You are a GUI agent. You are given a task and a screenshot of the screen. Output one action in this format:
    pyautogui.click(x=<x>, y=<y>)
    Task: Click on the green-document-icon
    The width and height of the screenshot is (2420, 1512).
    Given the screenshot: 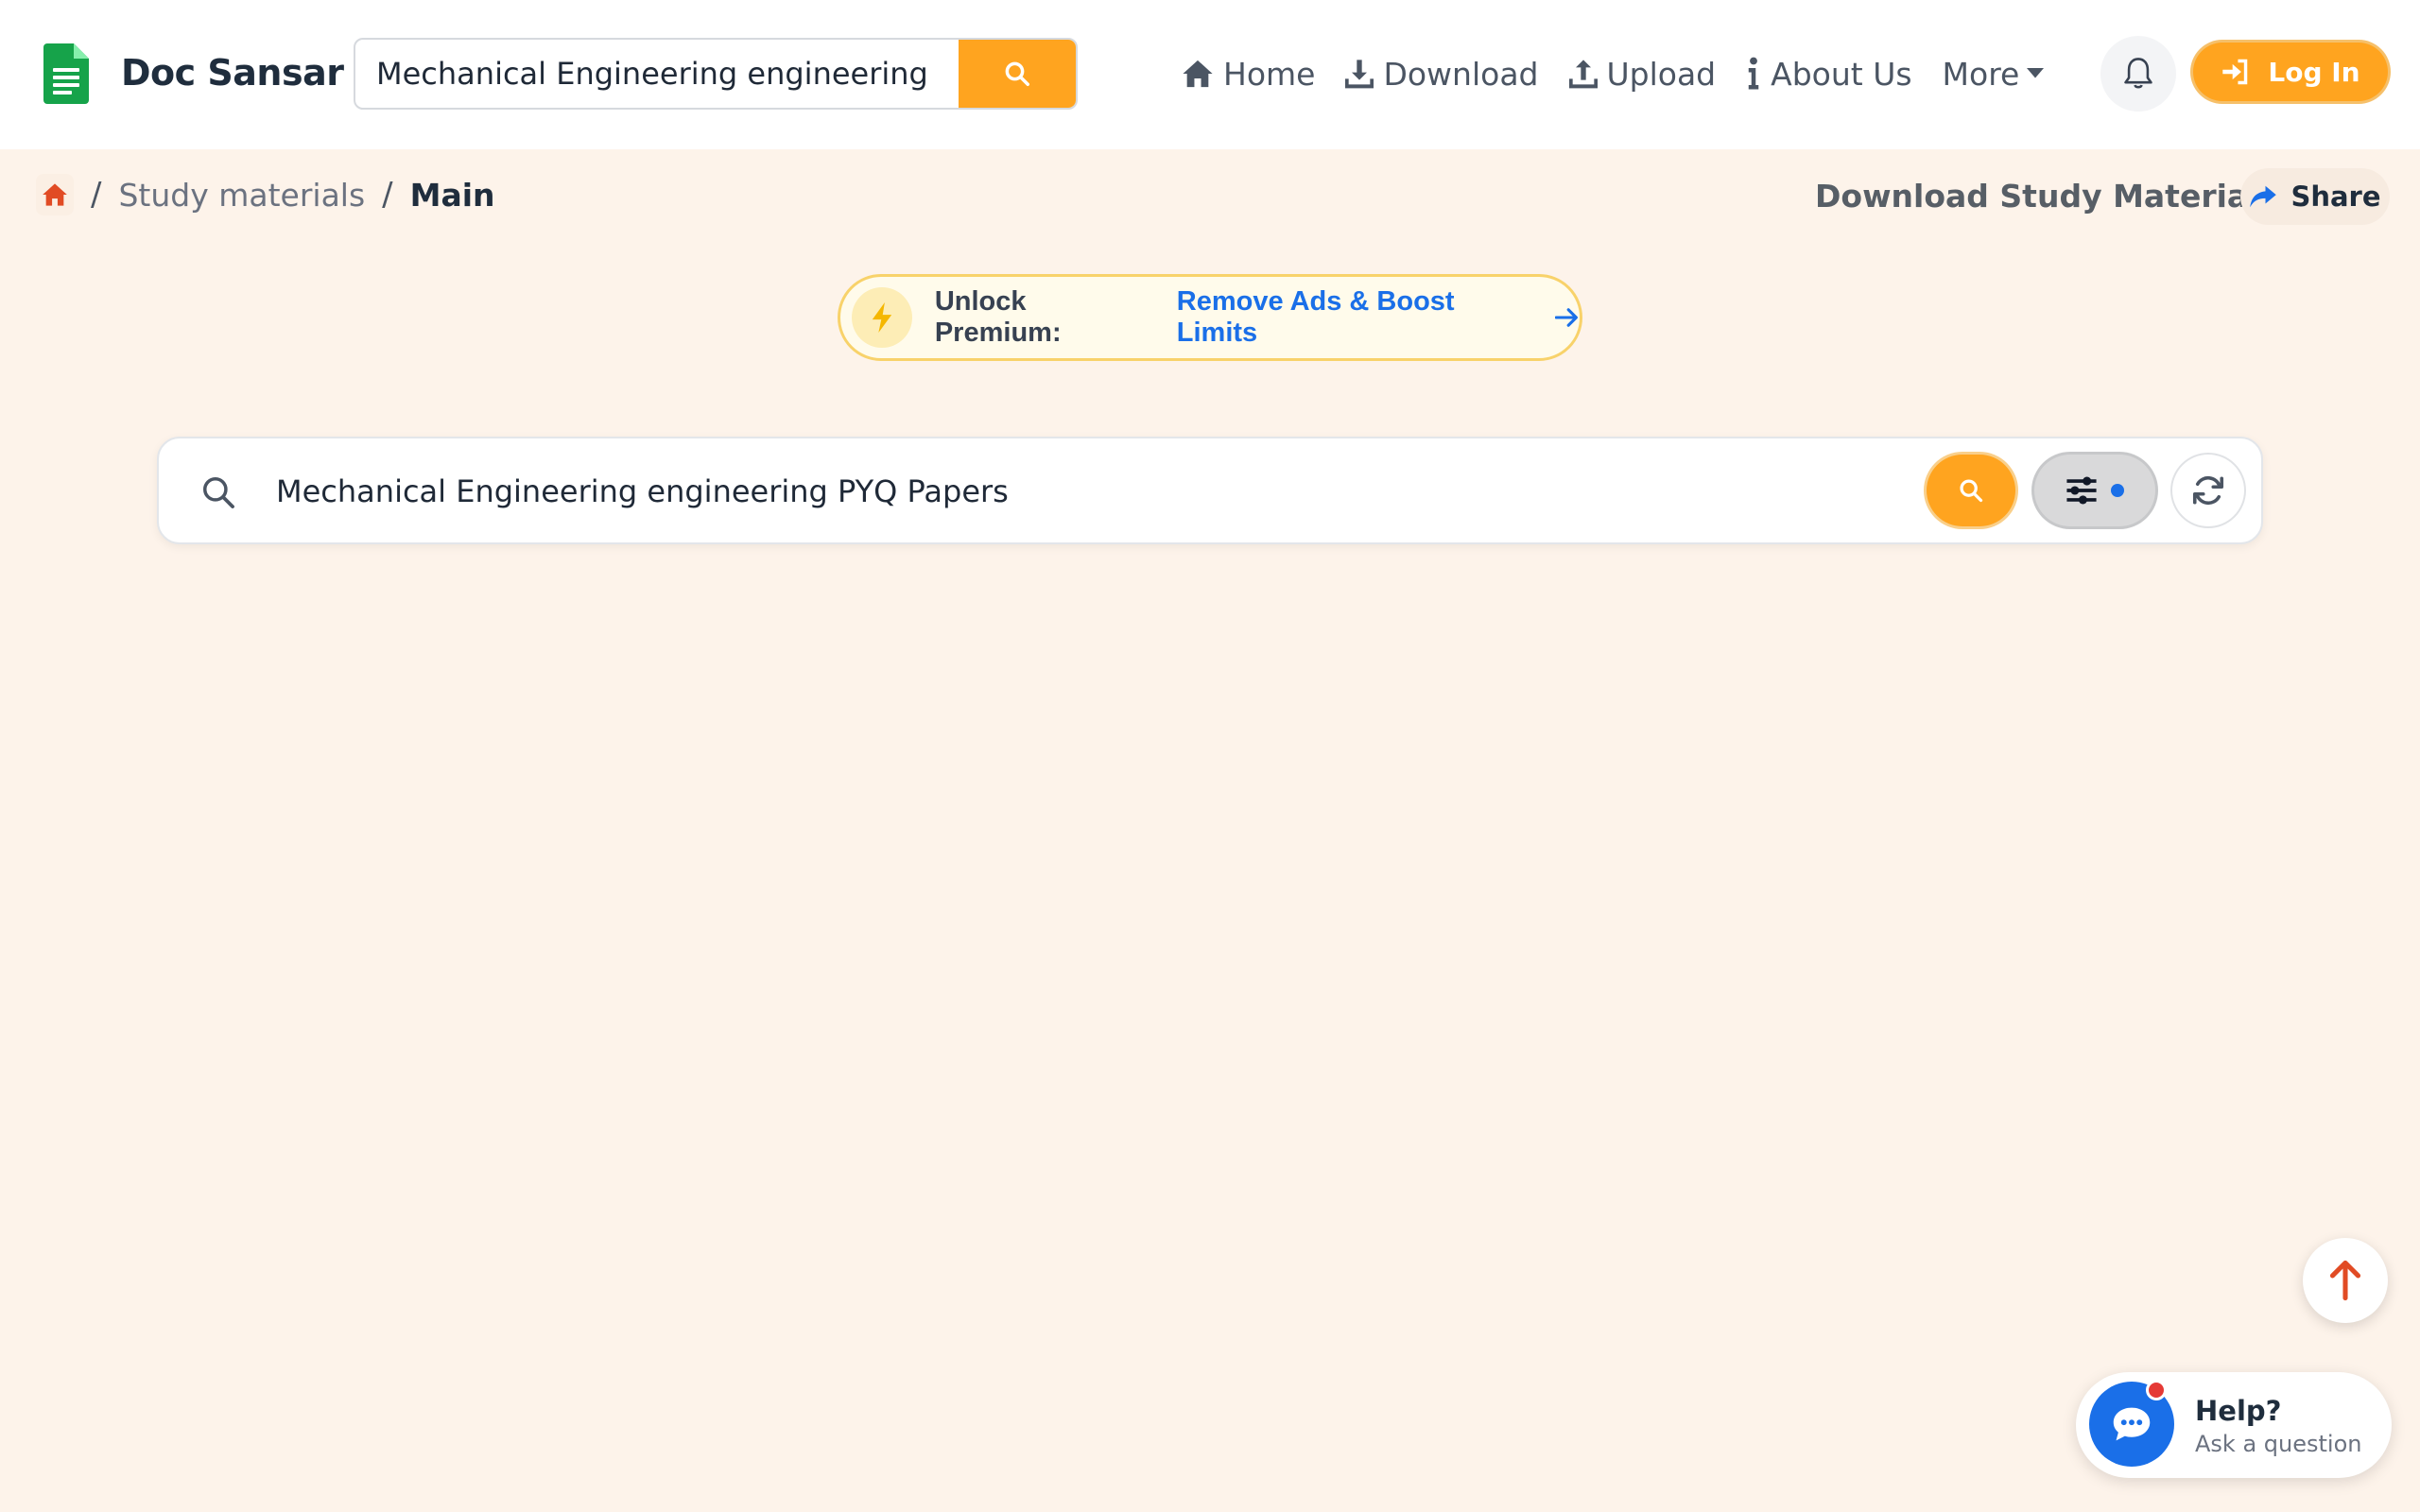 What is the action you would take?
    pyautogui.click(x=66, y=73)
    